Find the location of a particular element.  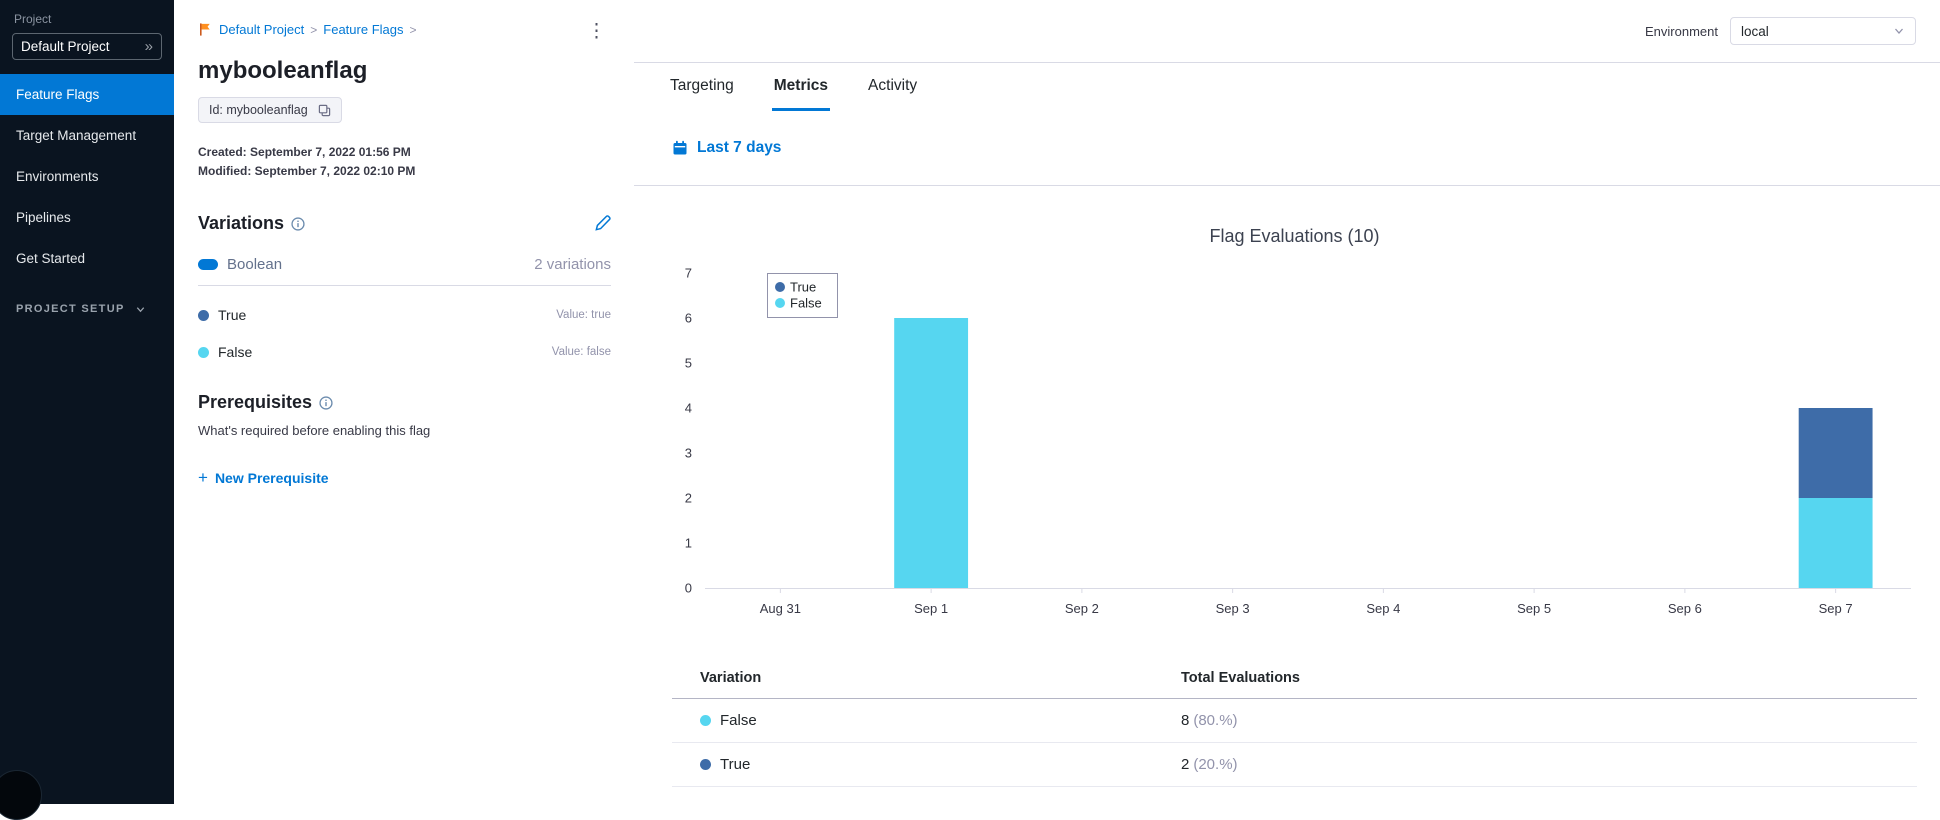

column-header-total-evaluations: Total Evaluations is located at coordinates (1240, 677).